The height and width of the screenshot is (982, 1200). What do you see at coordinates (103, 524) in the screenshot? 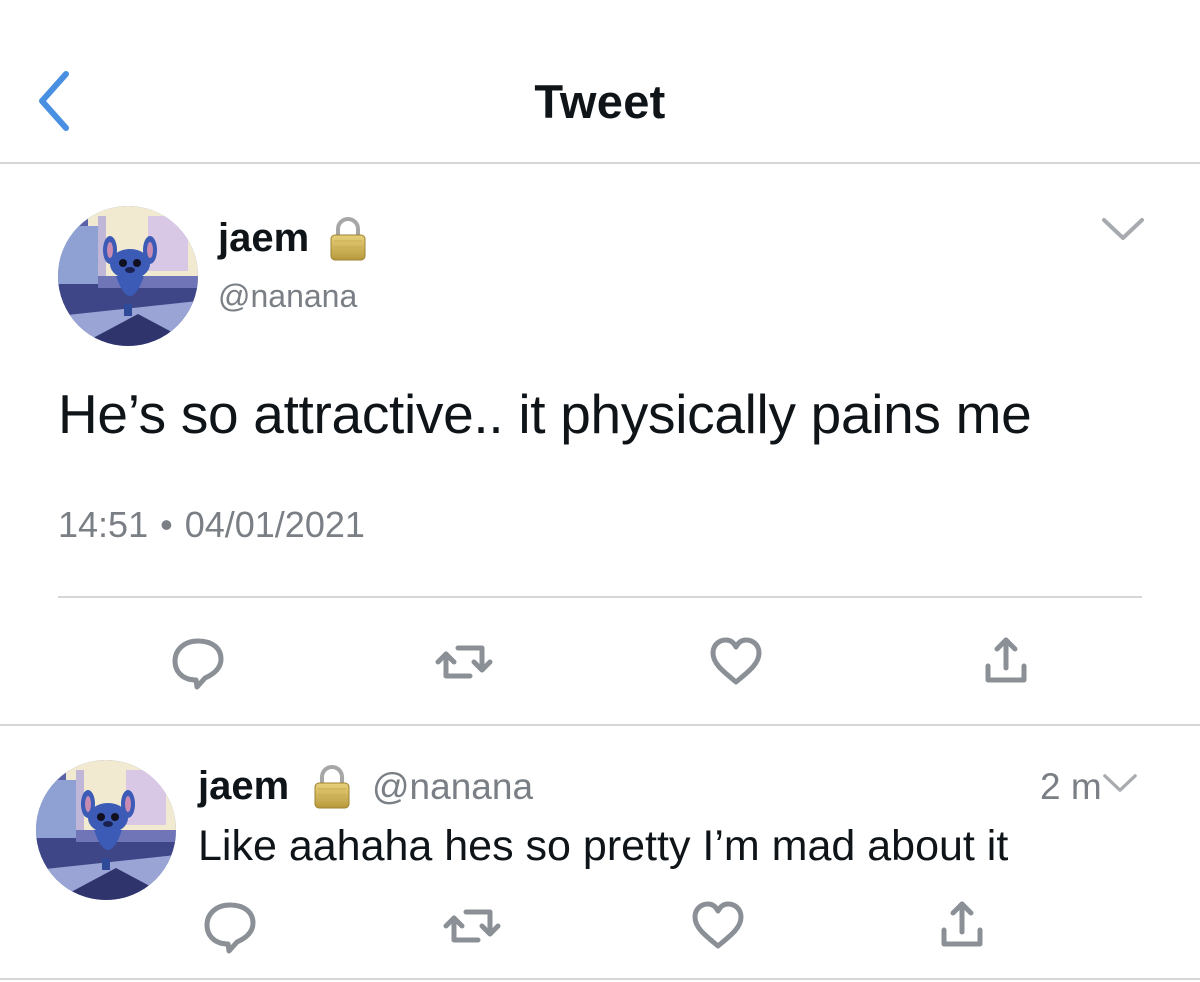
I see `tweet-time: 14:51` at bounding box center [103, 524].